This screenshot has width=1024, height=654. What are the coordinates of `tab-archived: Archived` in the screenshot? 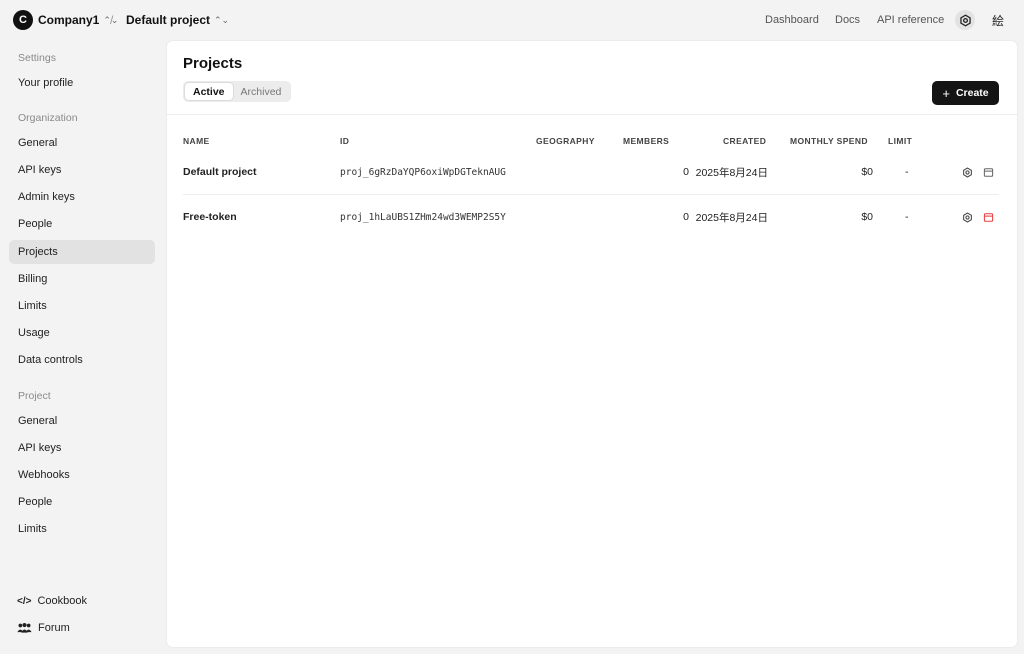 It's located at (261, 91).